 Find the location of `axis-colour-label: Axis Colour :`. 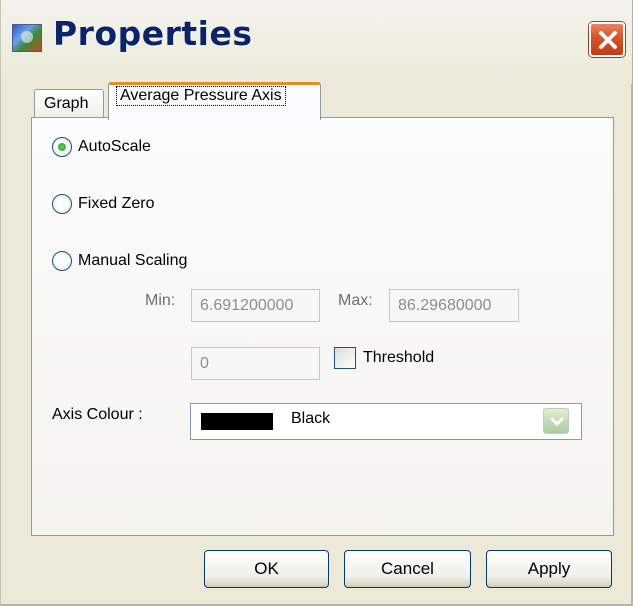

axis-colour-label: Axis Colour : is located at coordinates (97, 414).